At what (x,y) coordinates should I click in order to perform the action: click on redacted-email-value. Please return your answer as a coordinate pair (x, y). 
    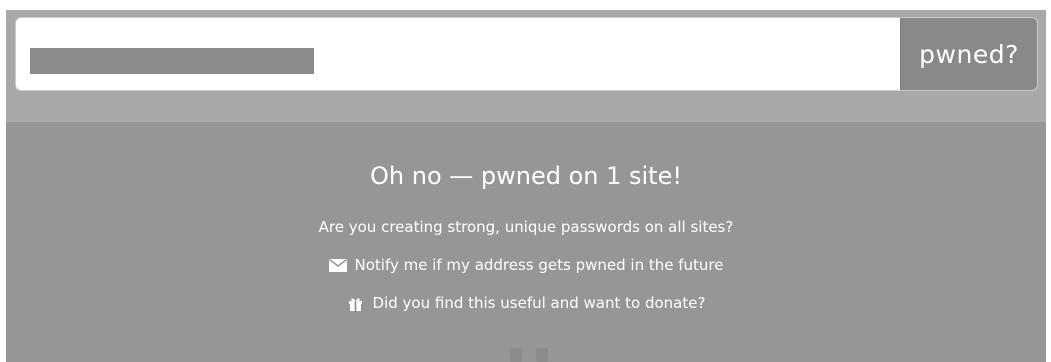
    Looking at the image, I should click on (172, 61).